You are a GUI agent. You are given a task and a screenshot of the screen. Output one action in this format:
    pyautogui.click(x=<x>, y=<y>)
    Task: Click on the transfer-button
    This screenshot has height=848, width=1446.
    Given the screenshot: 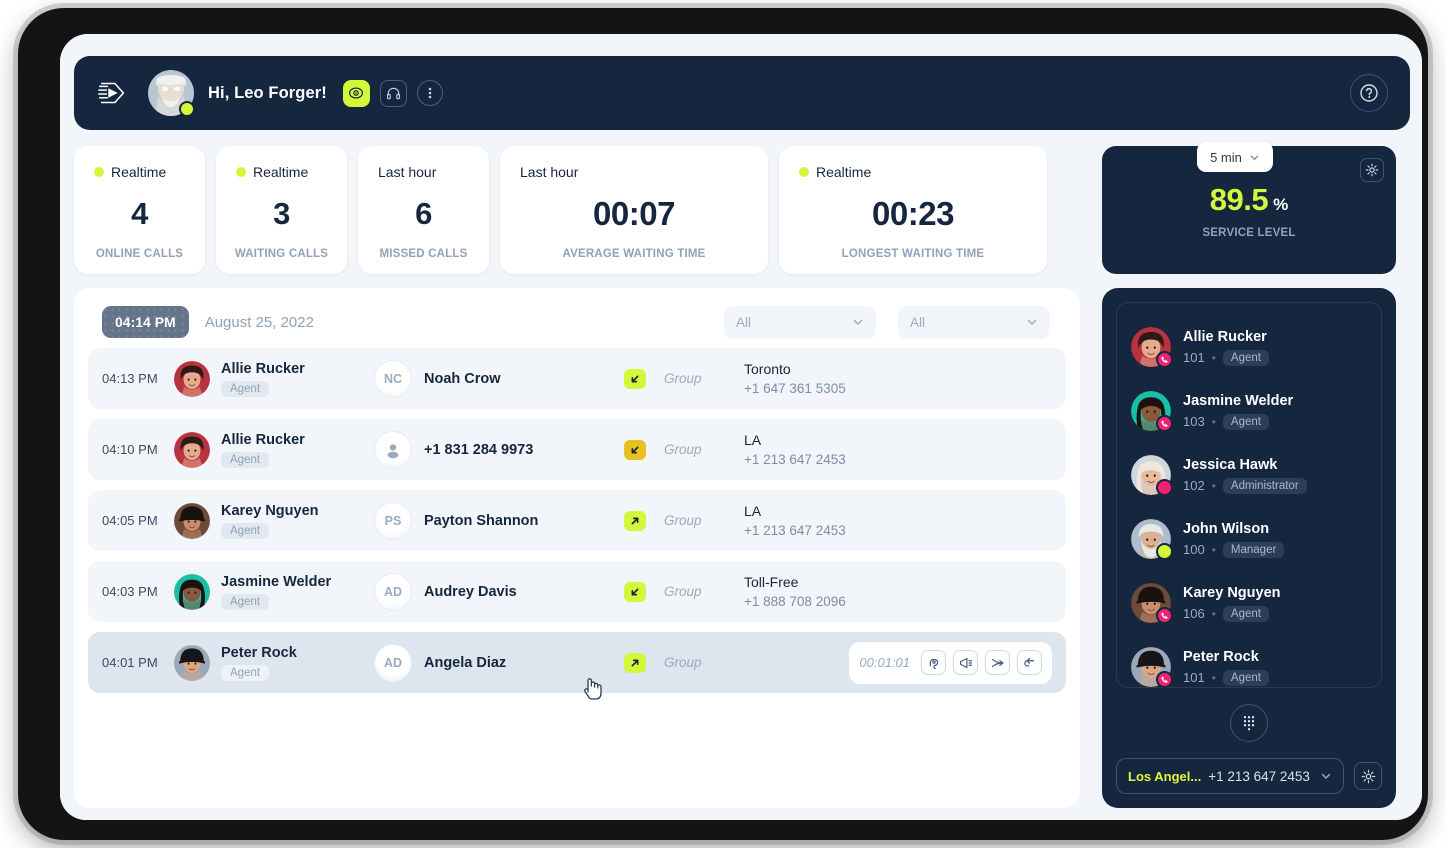 What is the action you would take?
    pyautogui.click(x=997, y=662)
    